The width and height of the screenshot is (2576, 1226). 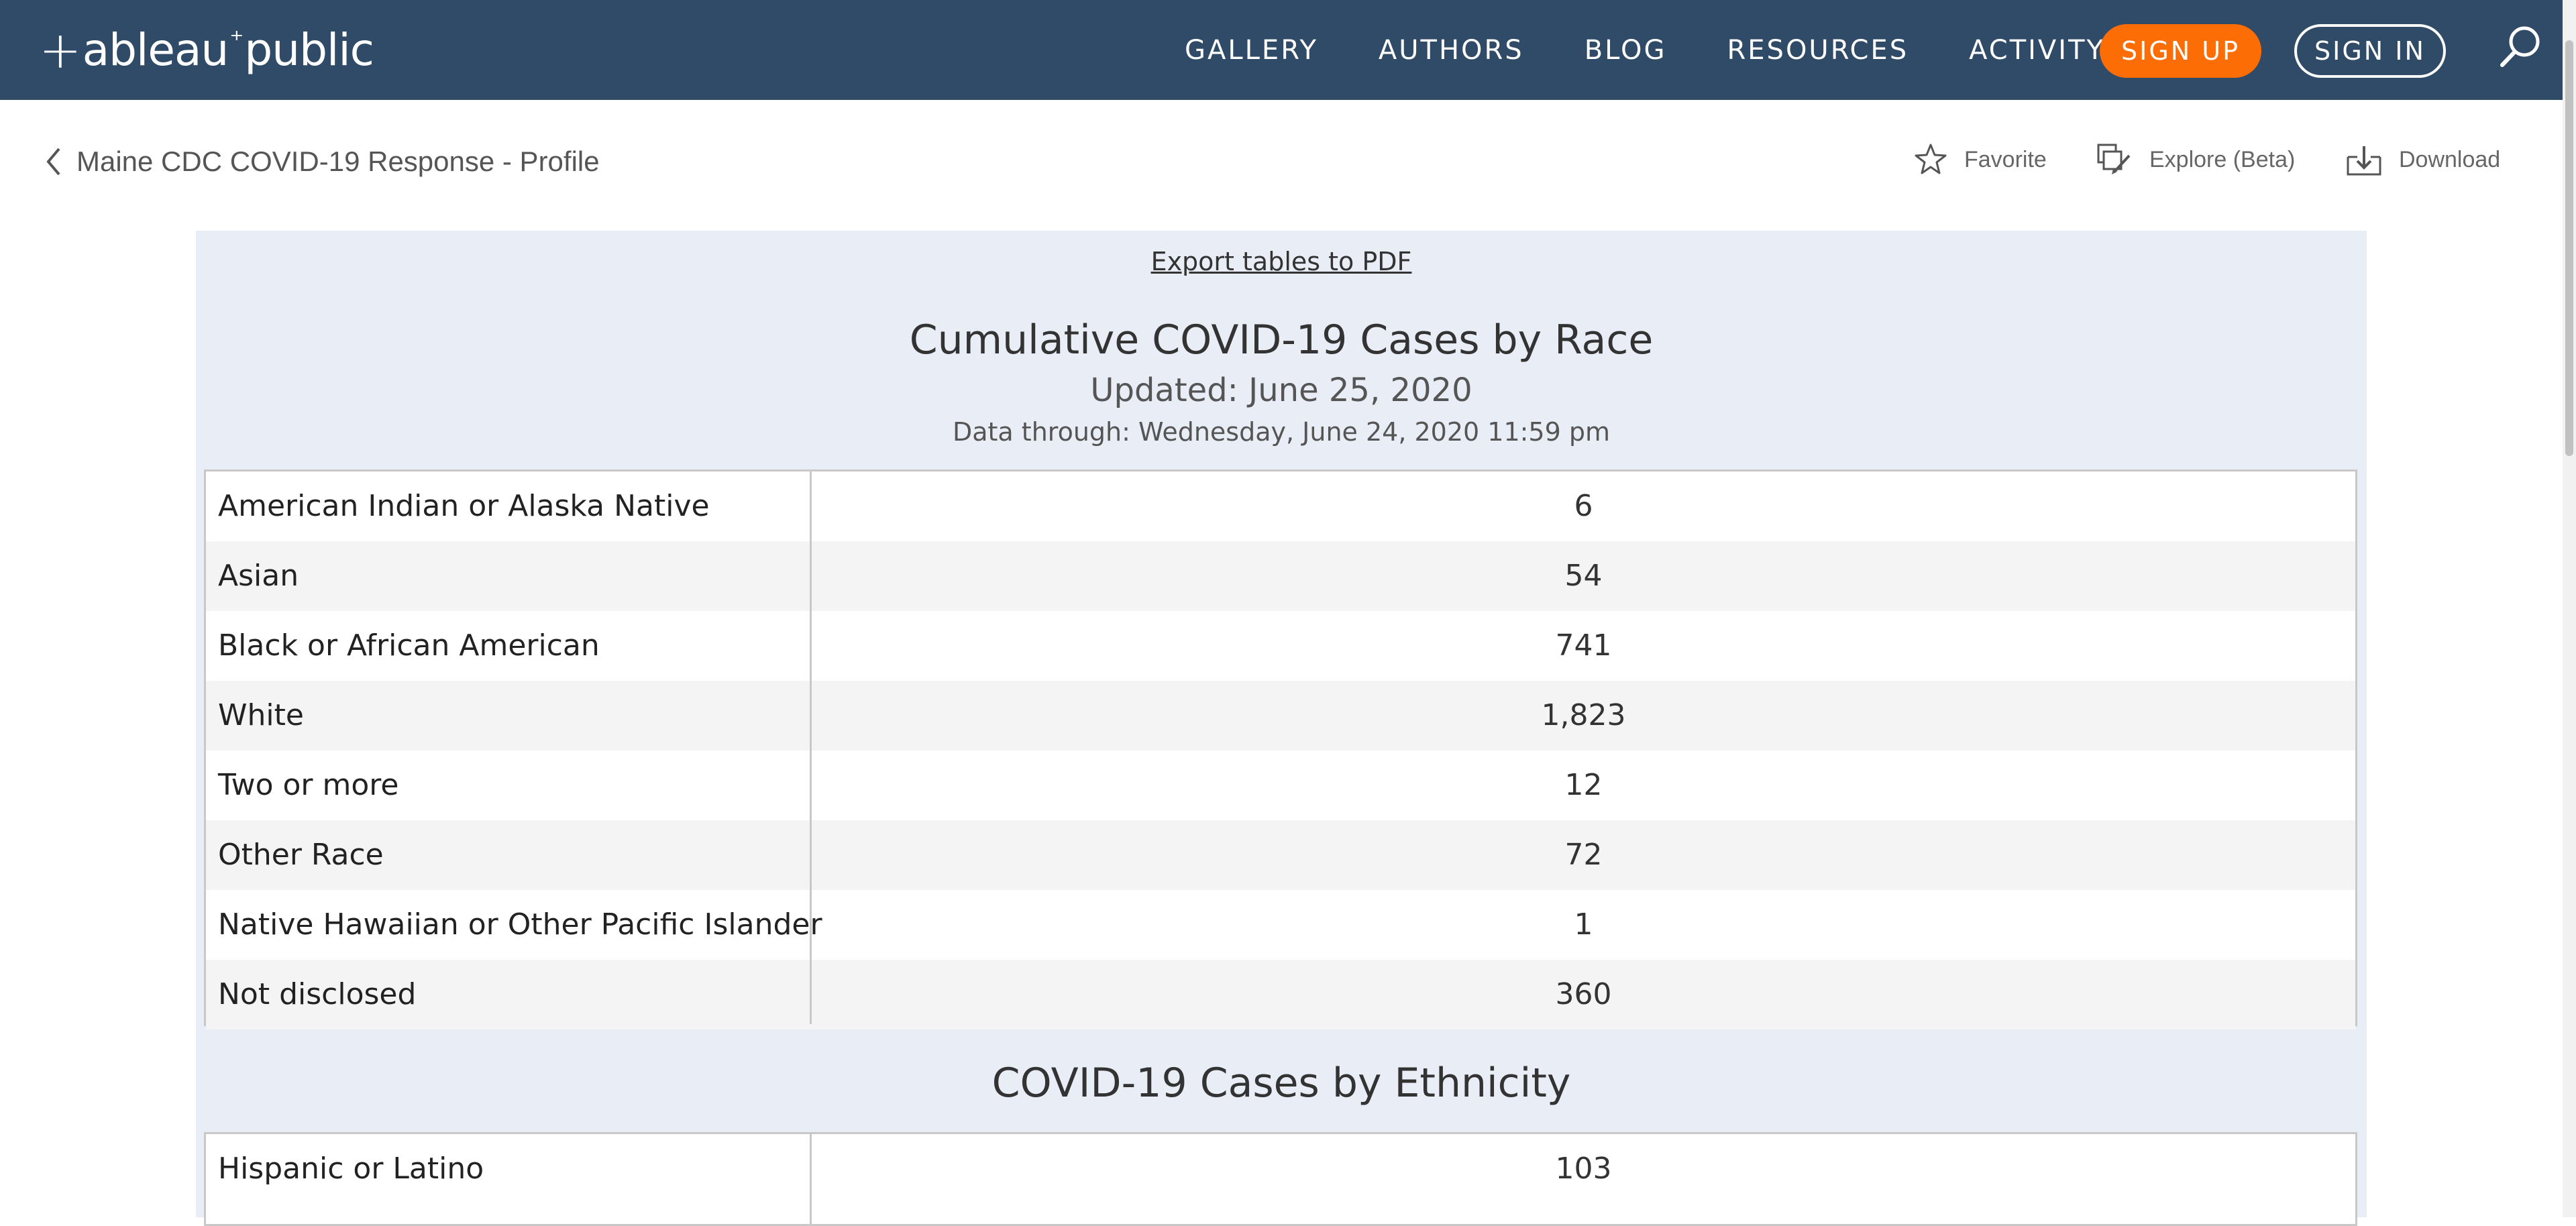 I want to click on search-icon, so click(x=2520, y=46).